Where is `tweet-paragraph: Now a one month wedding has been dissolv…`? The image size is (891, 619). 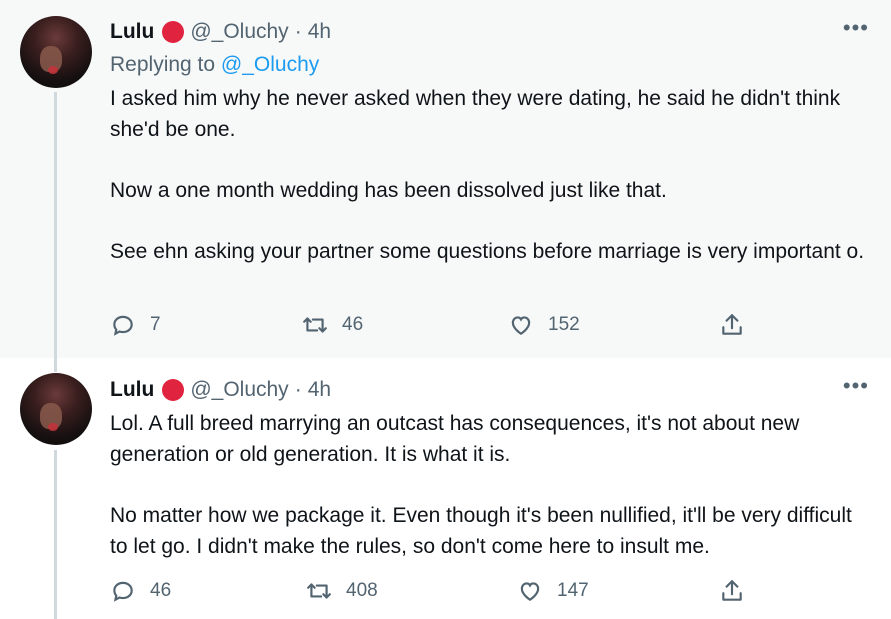 tweet-paragraph: Now a one month wedding has been dissolv… is located at coordinates (388, 190).